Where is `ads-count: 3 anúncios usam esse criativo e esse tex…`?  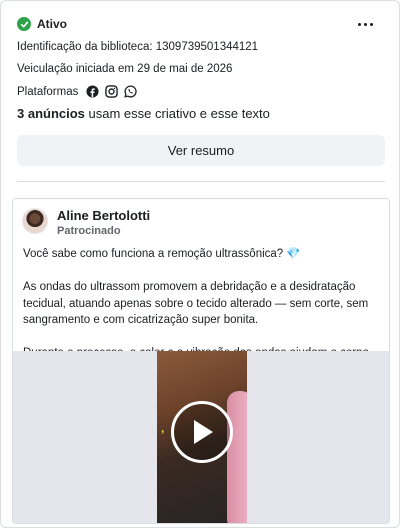
ads-count: 3 anúncios usam esse criativo e esse tex… is located at coordinates (143, 113).